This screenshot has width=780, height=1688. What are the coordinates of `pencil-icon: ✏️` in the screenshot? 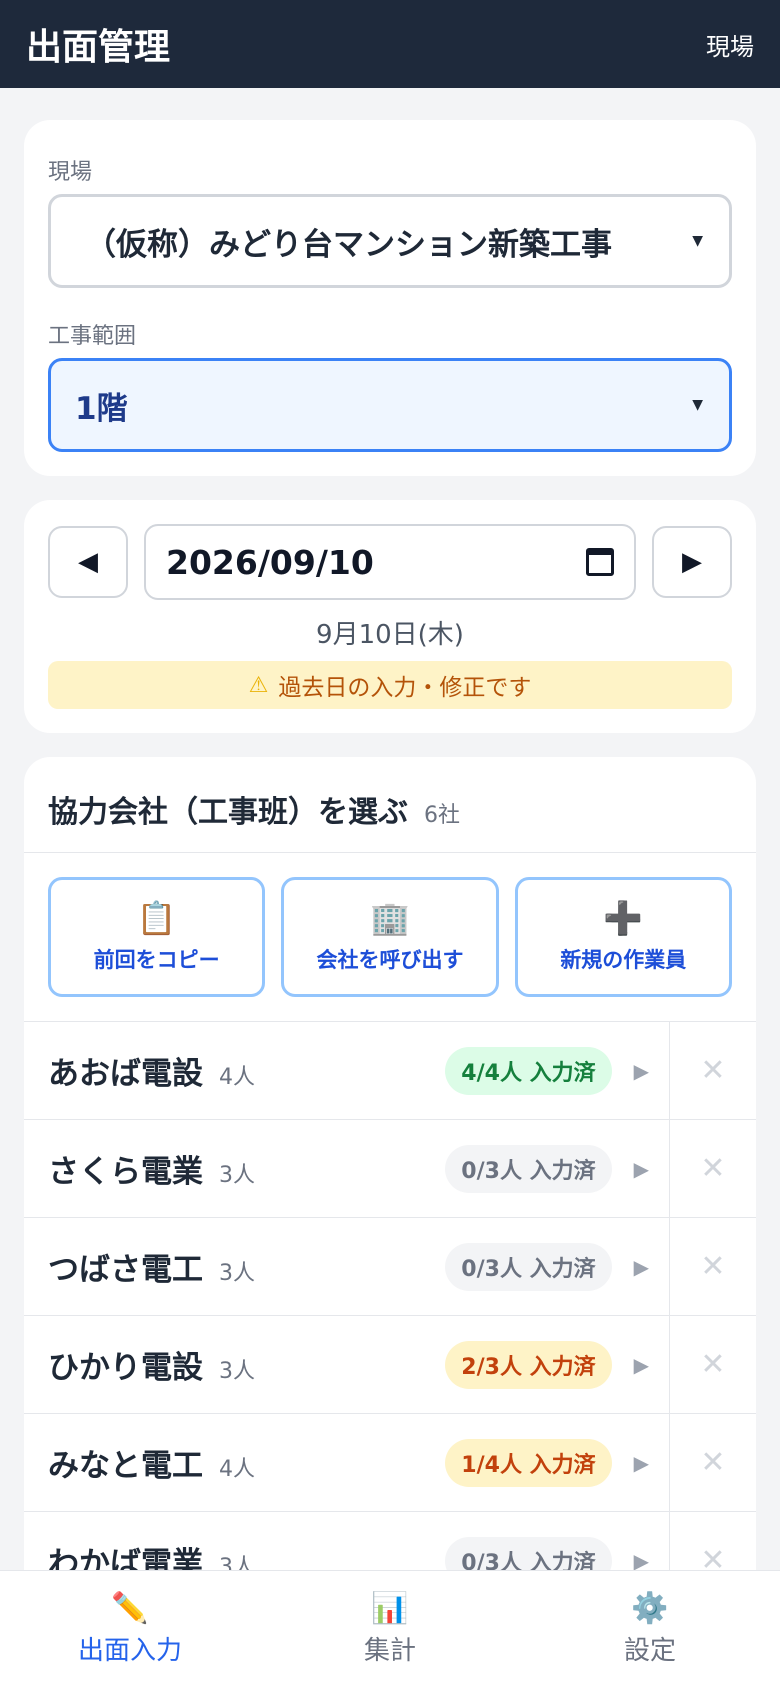 It's located at (130, 1608).